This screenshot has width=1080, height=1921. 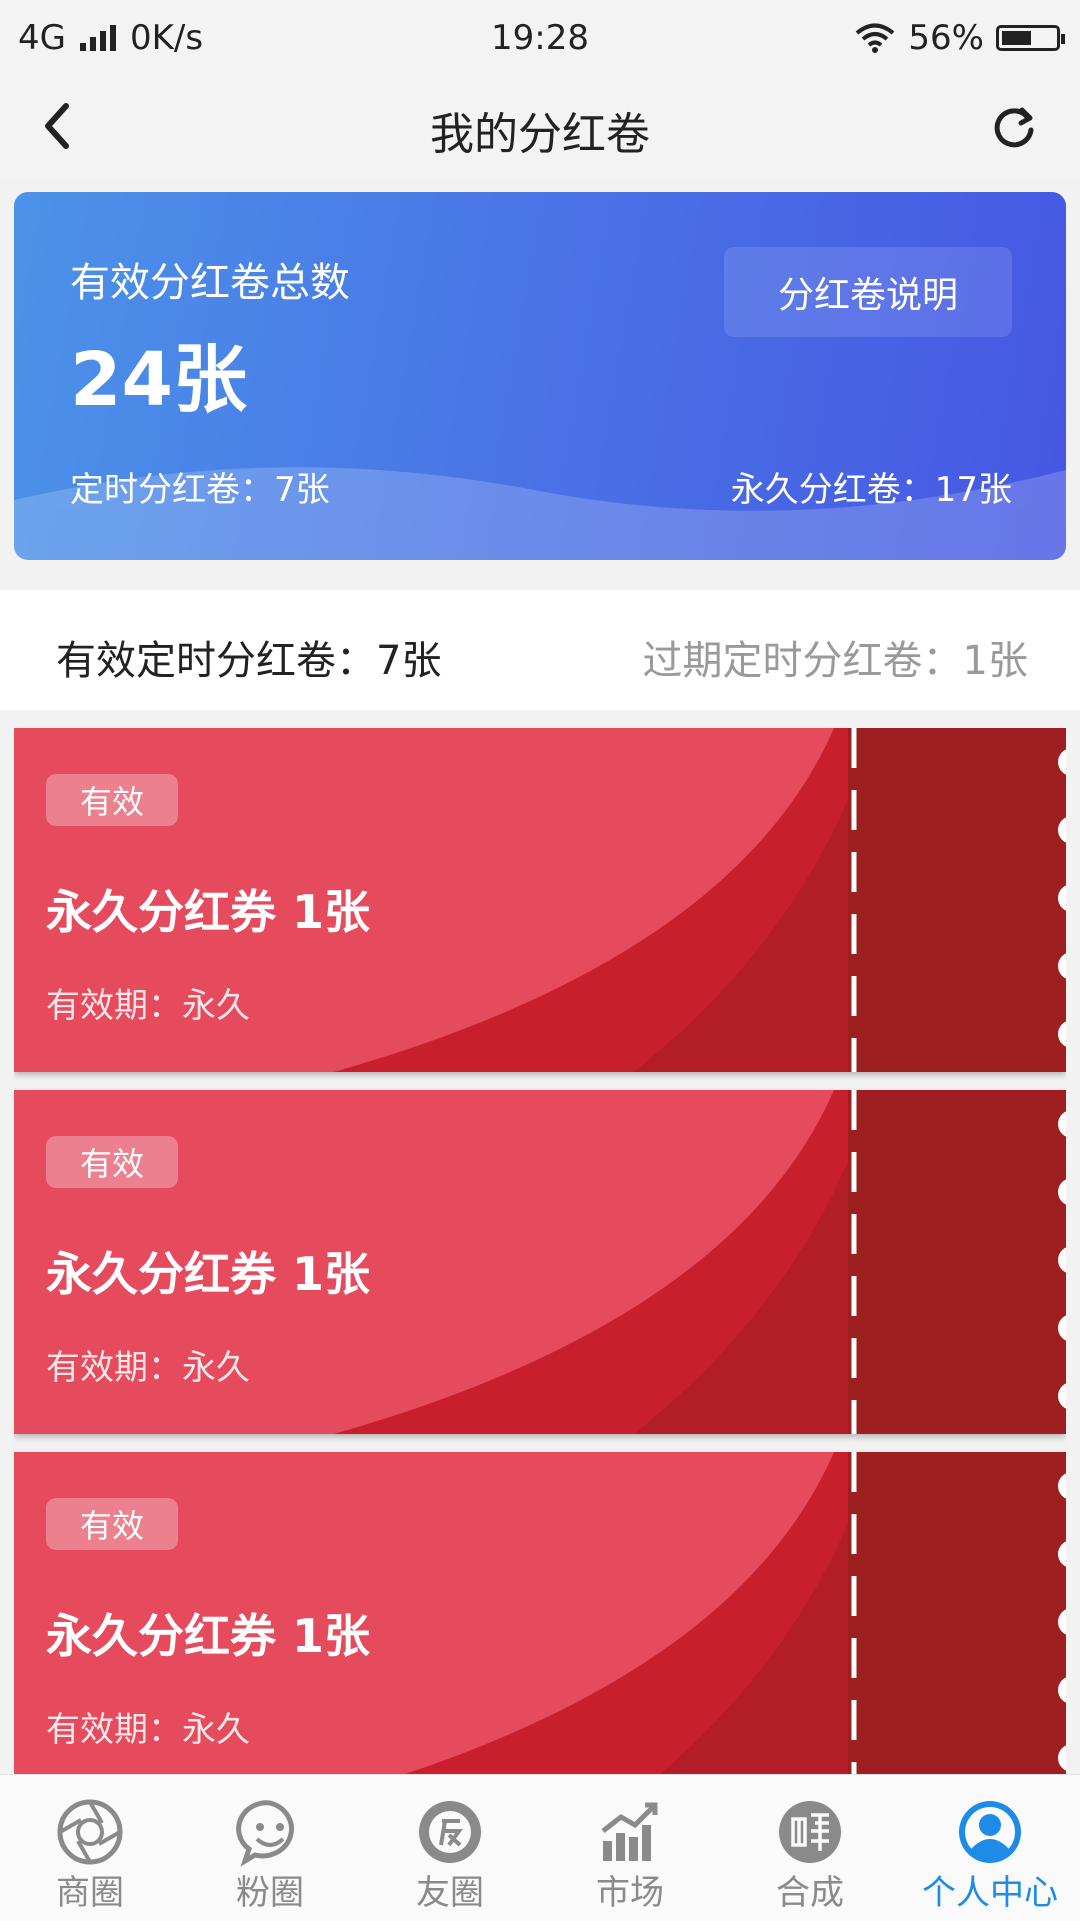 I want to click on nav-label: 商圈, so click(x=90, y=1893).